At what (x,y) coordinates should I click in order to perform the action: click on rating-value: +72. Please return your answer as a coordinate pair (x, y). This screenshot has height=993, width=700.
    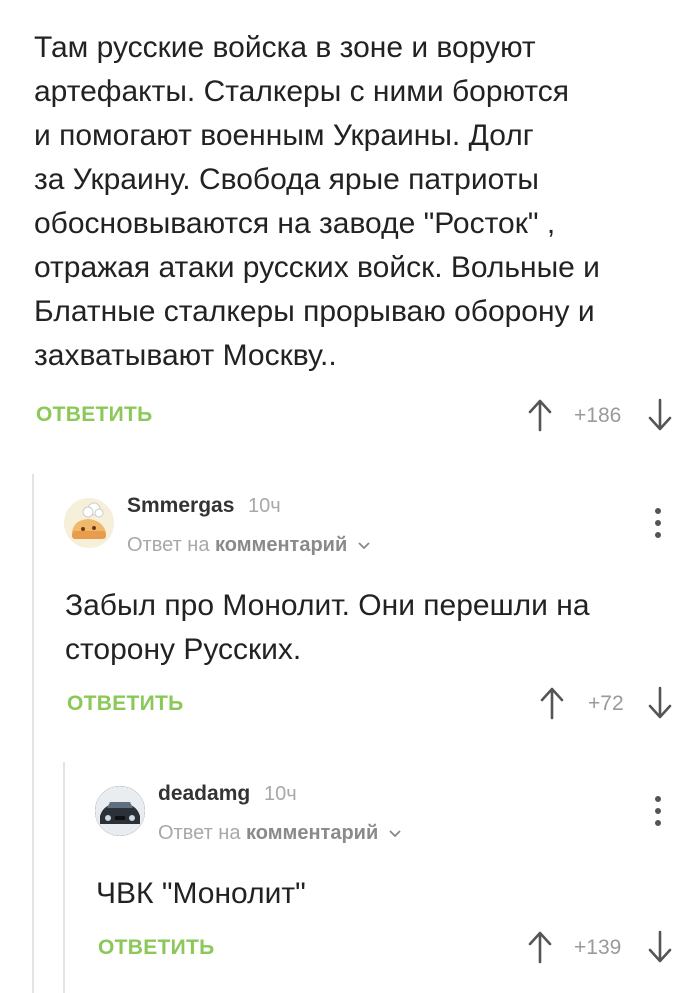
    Looking at the image, I should click on (606, 703).